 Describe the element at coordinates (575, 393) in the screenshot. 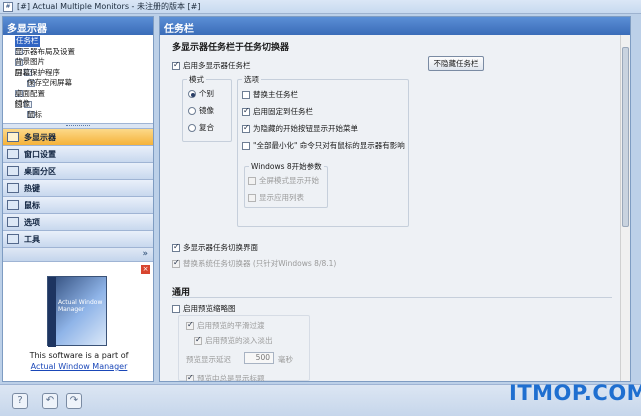

I see `watermark: ITMOP.COM` at that location.